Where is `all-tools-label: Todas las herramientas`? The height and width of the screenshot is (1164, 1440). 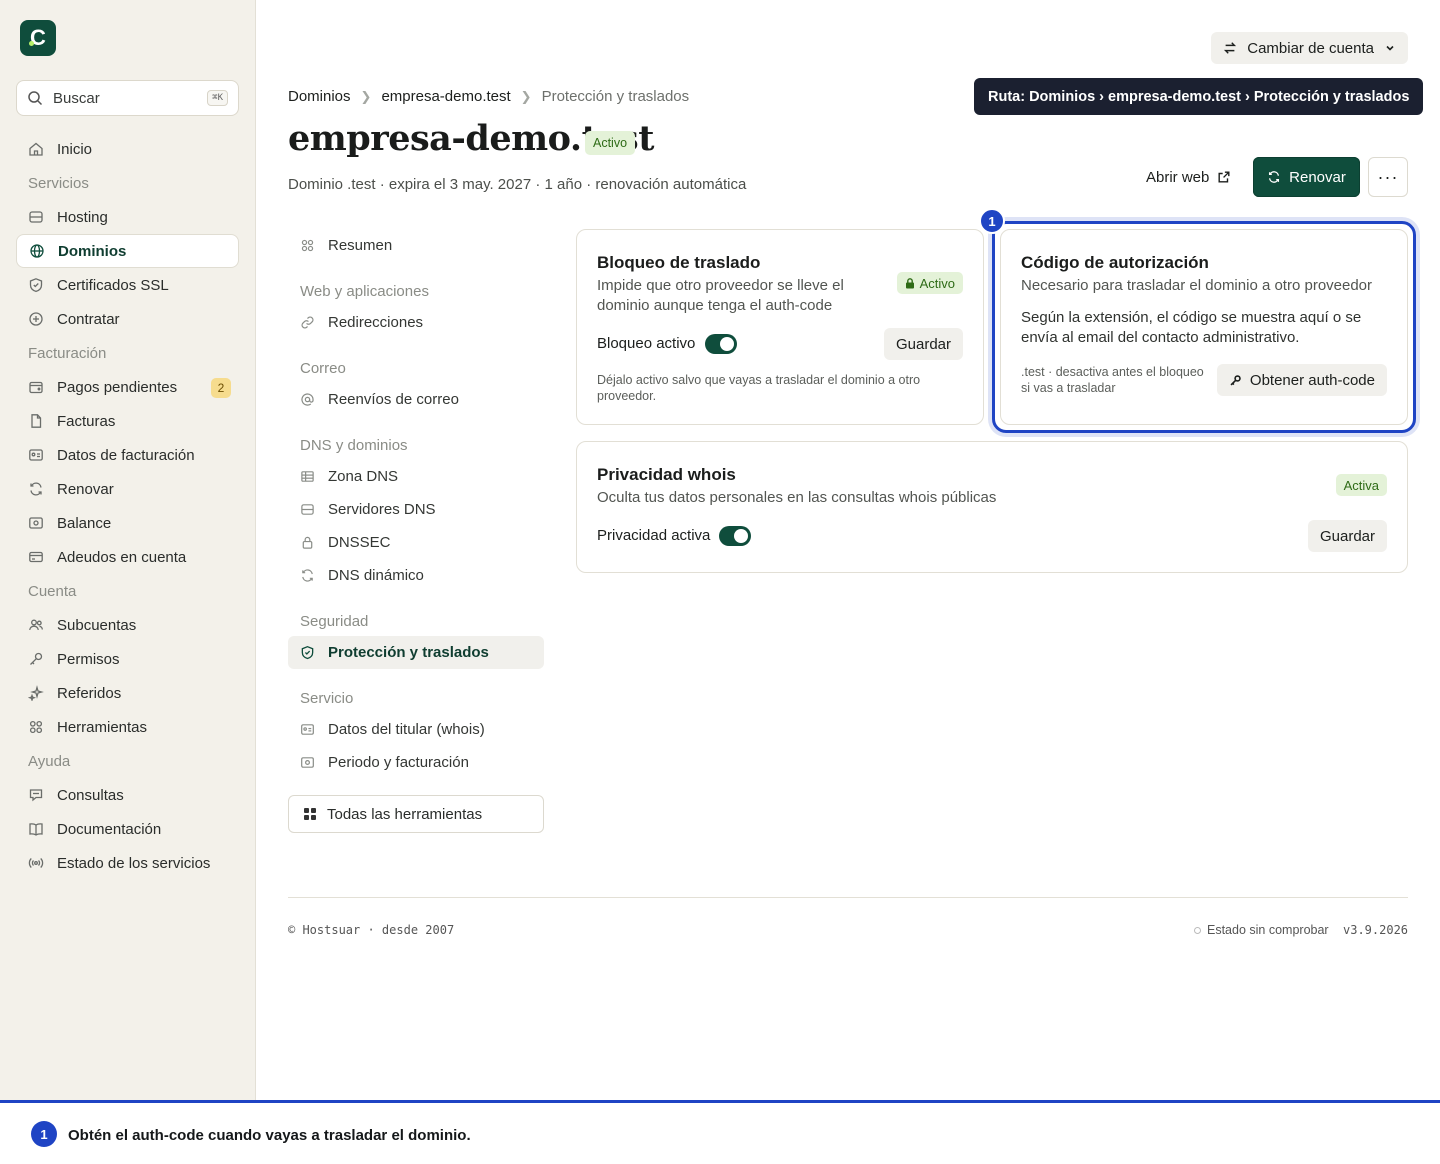 all-tools-label: Todas las herramientas is located at coordinates (405, 814).